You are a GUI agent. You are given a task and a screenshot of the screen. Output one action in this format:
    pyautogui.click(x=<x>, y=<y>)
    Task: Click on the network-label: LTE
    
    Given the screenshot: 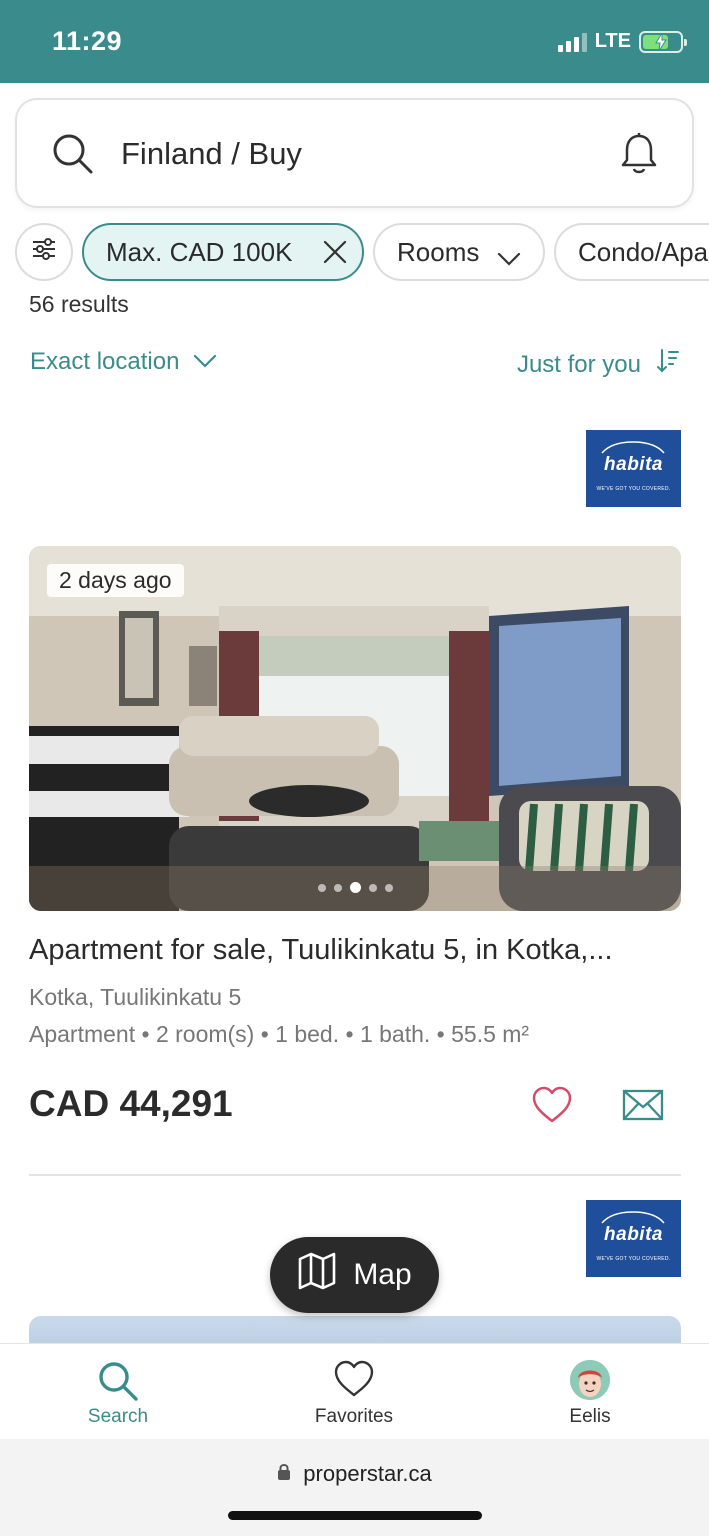 What is the action you would take?
    pyautogui.click(x=612, y=41)
    